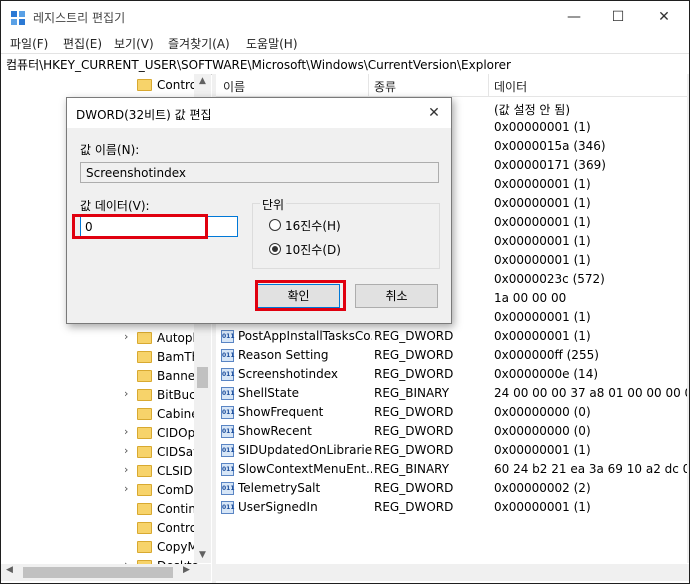 The height and width of the screenshot is (584, 690). I want to click on value-name: ShellState, so click(269, 393).